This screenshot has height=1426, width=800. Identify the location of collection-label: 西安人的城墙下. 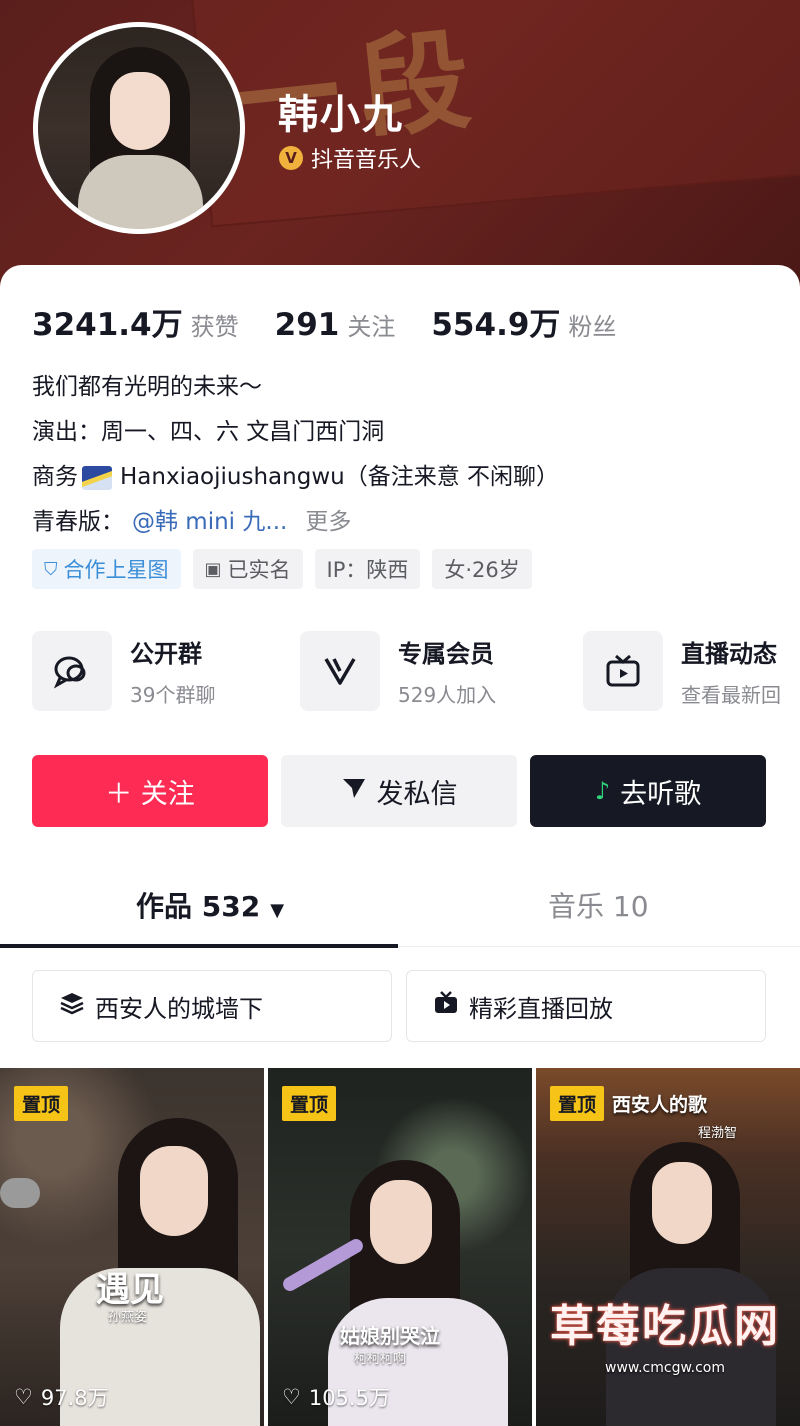
(179, 1008).